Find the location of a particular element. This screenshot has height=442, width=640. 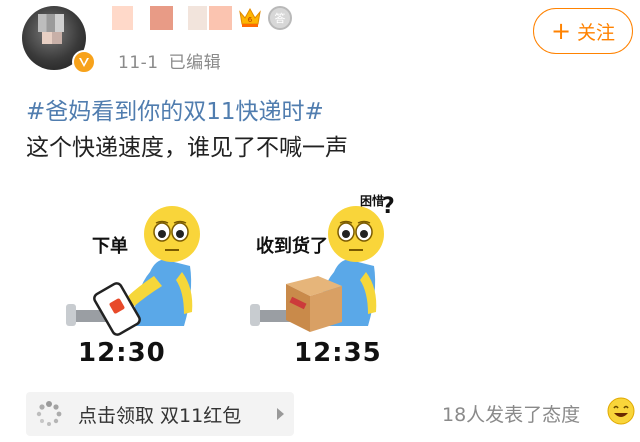

crown-badge-icon: 6 is located at coordinates (250, 17).